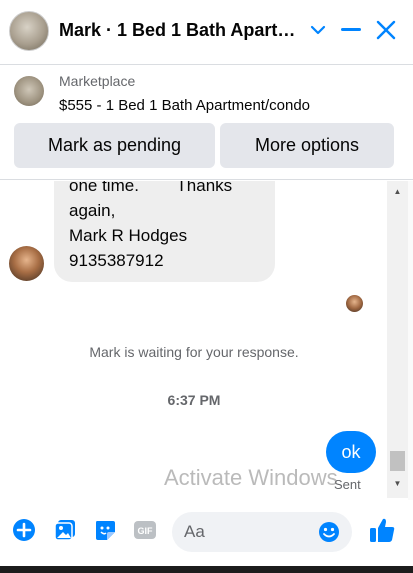 The width and height of the screenshot is (413, 573). Describe the element at coordinates (65, 530) in the screenshot. I see `photo-icon` at that location.